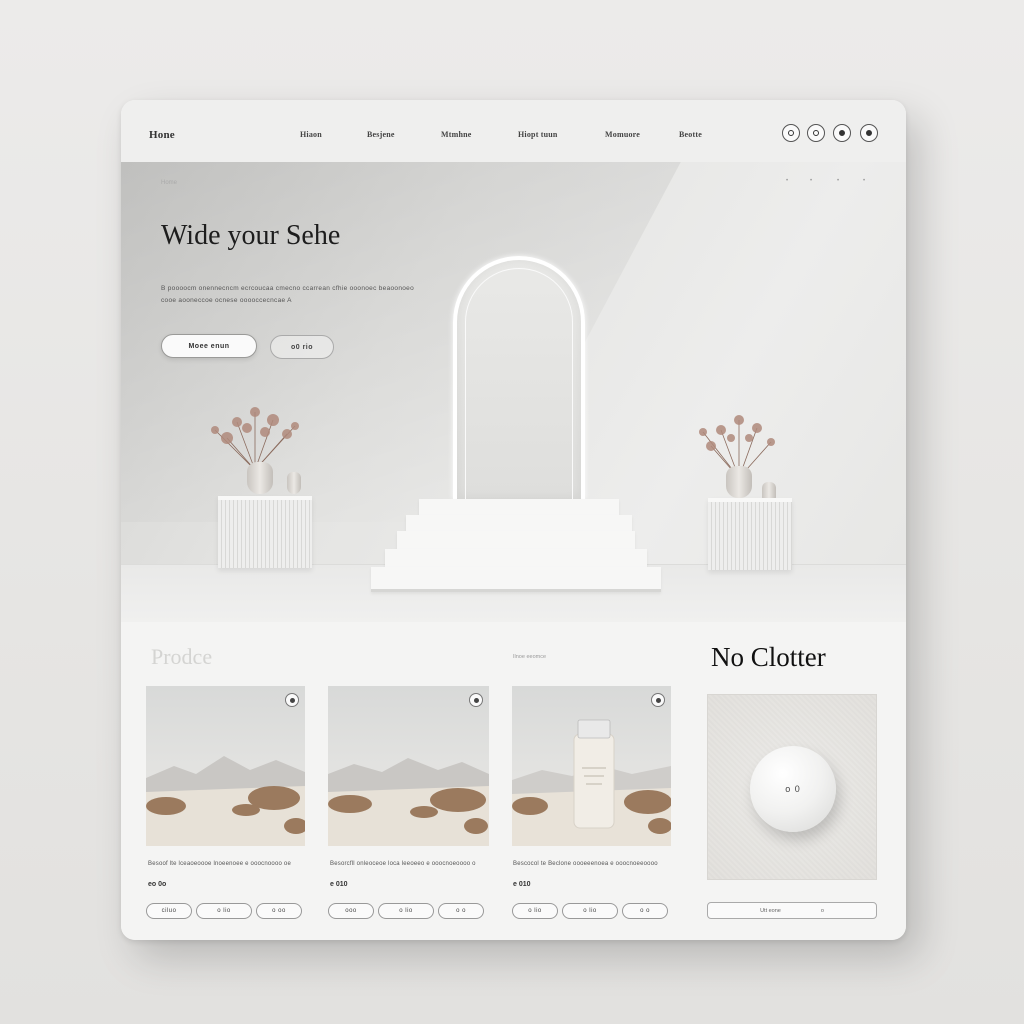 The image size is (1024, 1024). Describe the element at coordinates (792, 910) in the screenshot. I see `feature-button: Utt eone o` at that location.